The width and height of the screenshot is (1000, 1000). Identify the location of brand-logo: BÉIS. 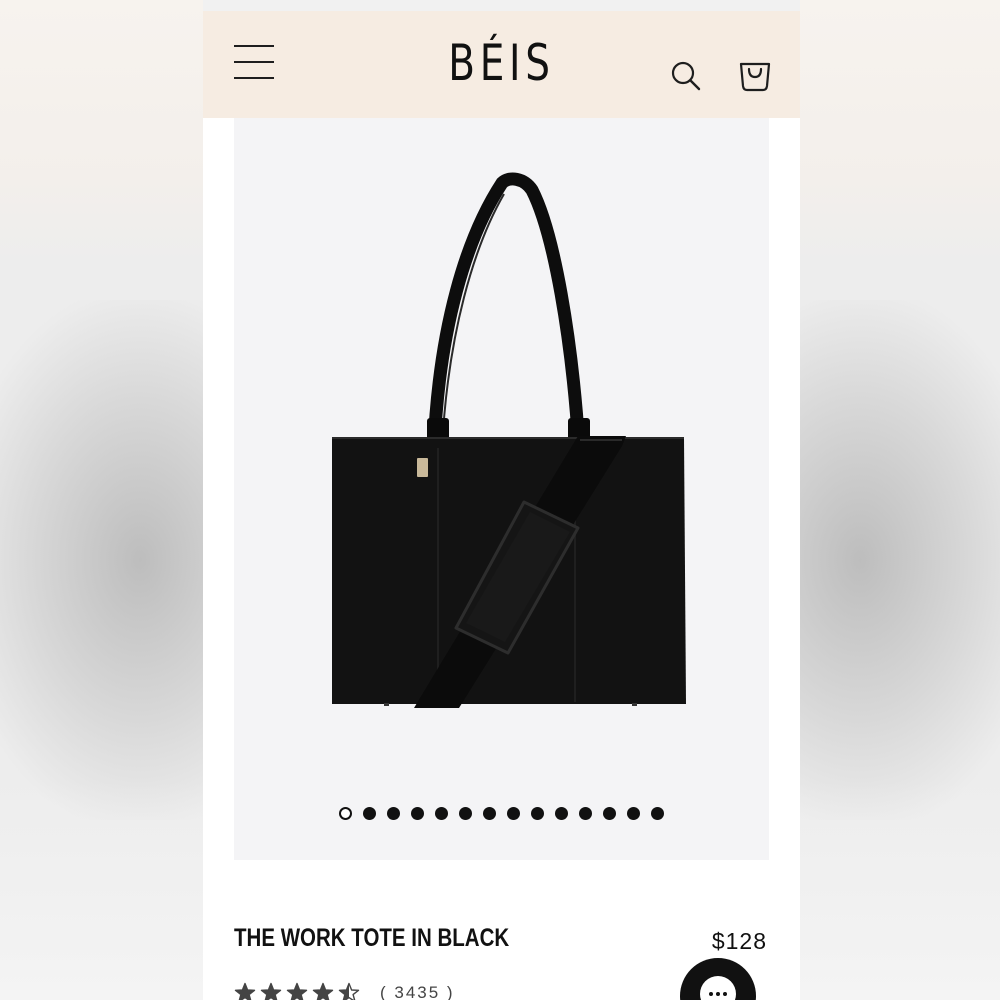
(502, 63).